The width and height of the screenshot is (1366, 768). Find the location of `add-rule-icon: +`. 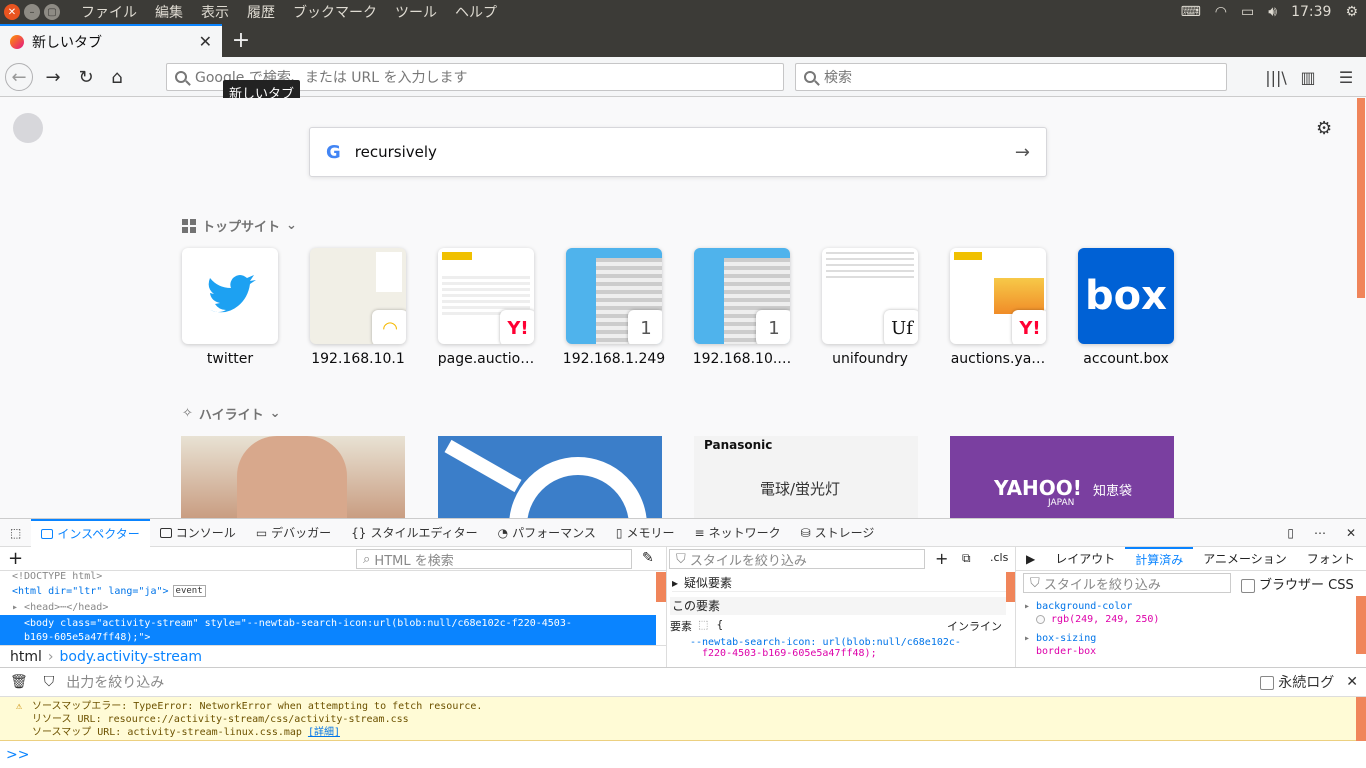

add-rule-icon: + is located at coordinates (941, 558).